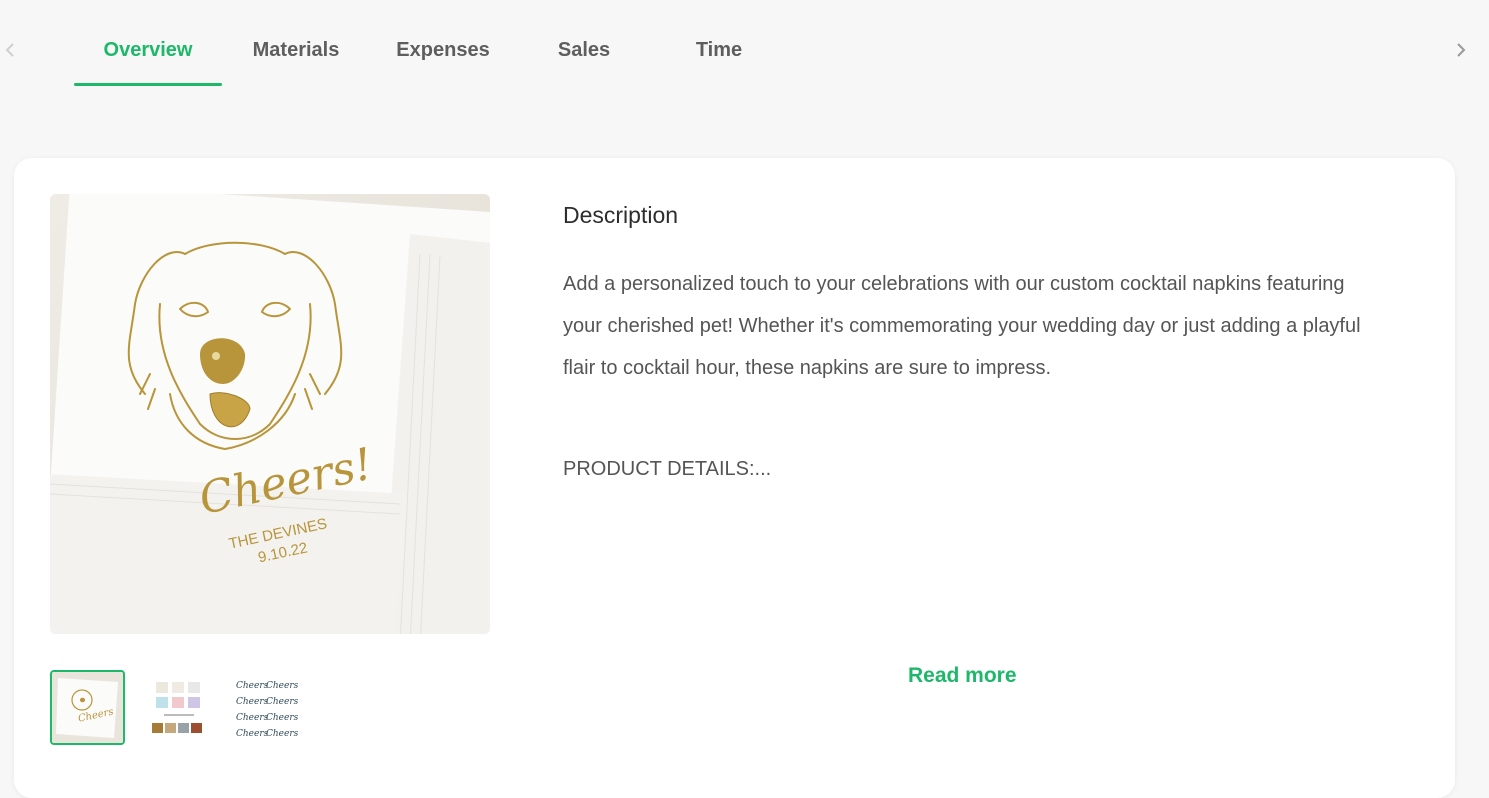 The height and width of the screenshot is (798, 1489). I want to click on thumbnail-napkin-photo: Cheers, so click(87, 707).